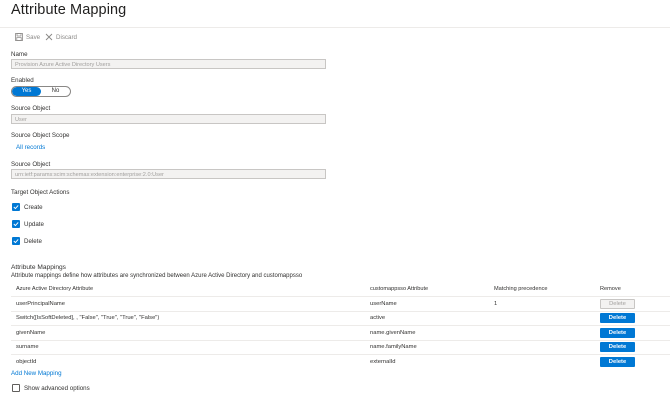 Image resolution: width=670 pixels, height=406 pixels. I want to click on table-header-divider, so click(340, 296).